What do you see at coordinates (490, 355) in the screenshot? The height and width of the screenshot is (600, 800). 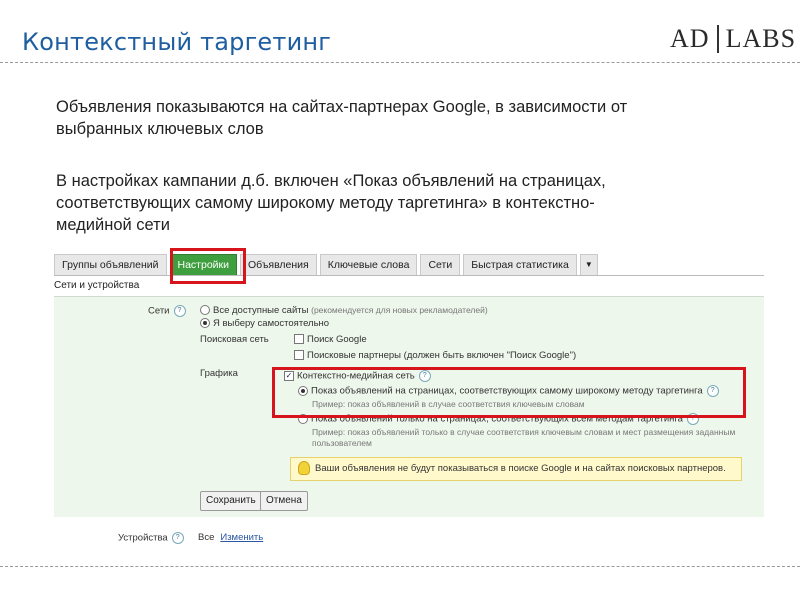 I see `option-search-partners-hint: (должен быть включен "Поиск Google")` at bounding box center [490, 355].